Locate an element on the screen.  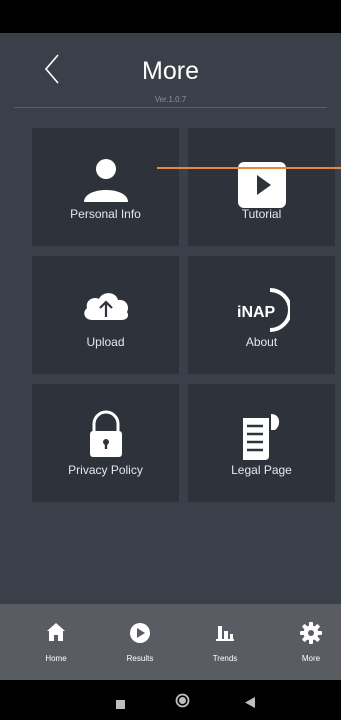
circle-icon is located at coordinates (182, 700).